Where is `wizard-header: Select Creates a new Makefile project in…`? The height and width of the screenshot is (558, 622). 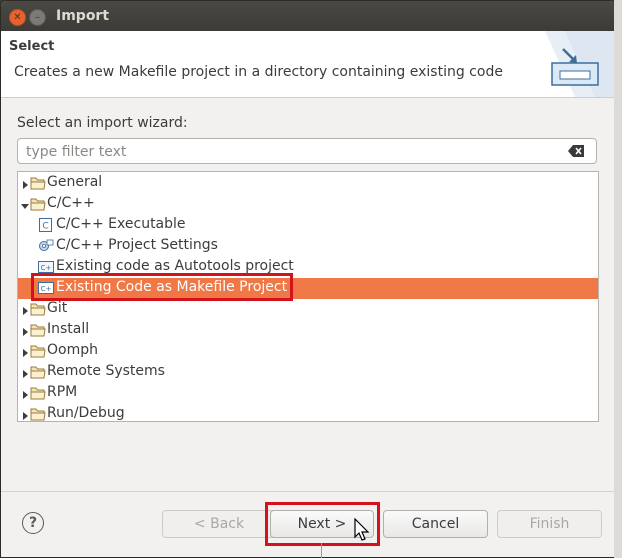 wizard-header: Select Creates a new Makefile project in… is located at coordinates (308, 64).